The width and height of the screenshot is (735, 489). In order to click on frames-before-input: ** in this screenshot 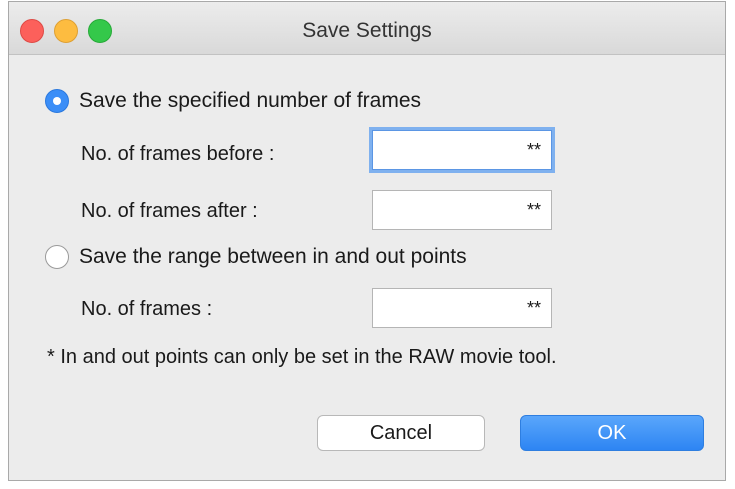, I will do `click(462, 150)`.